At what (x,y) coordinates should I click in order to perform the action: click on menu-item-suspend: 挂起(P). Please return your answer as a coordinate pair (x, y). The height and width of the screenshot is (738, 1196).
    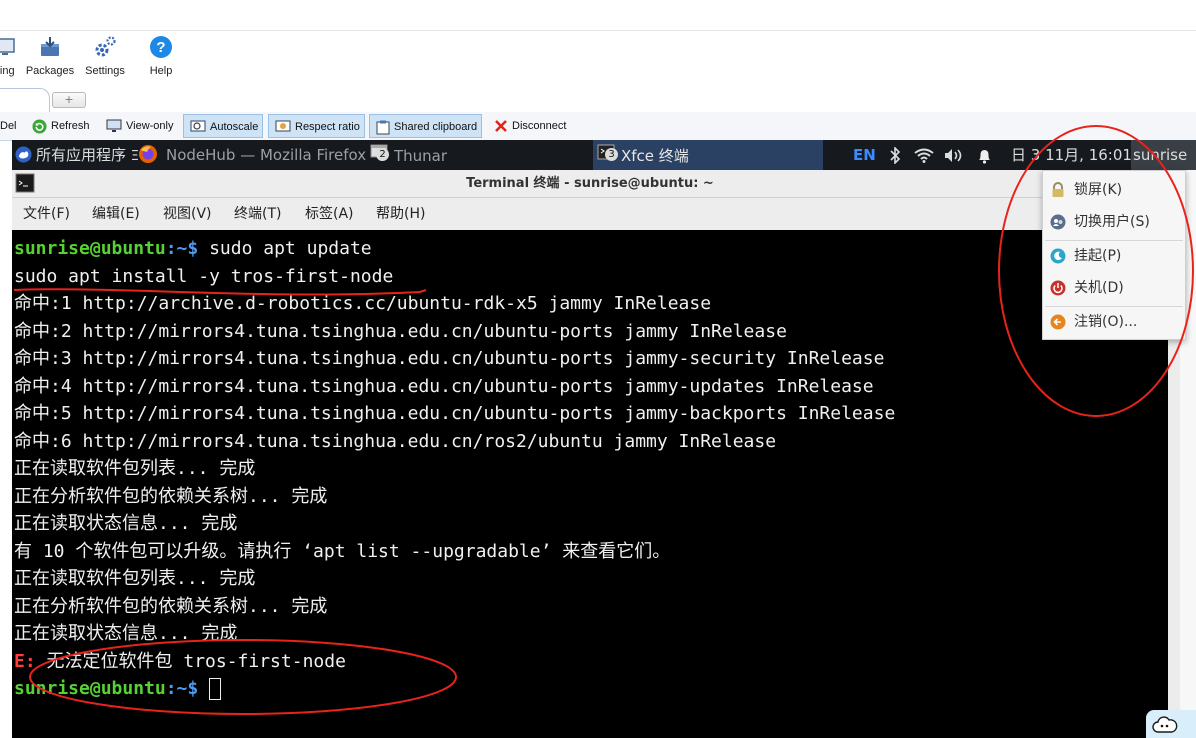
    Looking at the image, I should click on (1114, 256).